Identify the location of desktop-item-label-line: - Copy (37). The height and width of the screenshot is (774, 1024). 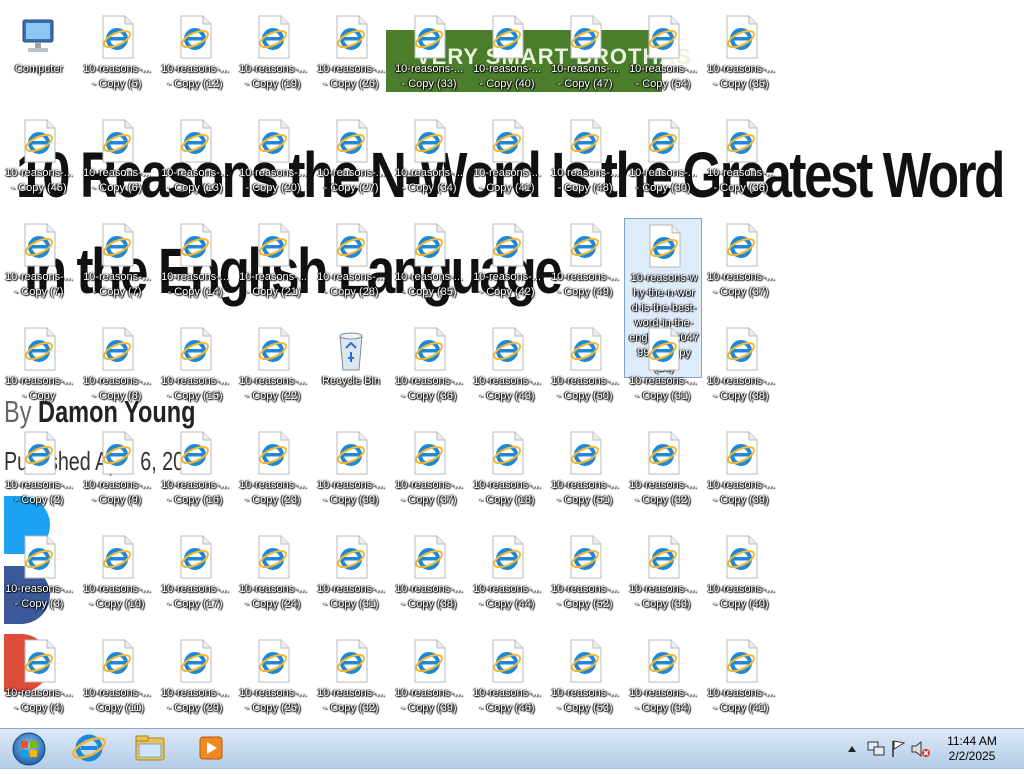
(741, 292).